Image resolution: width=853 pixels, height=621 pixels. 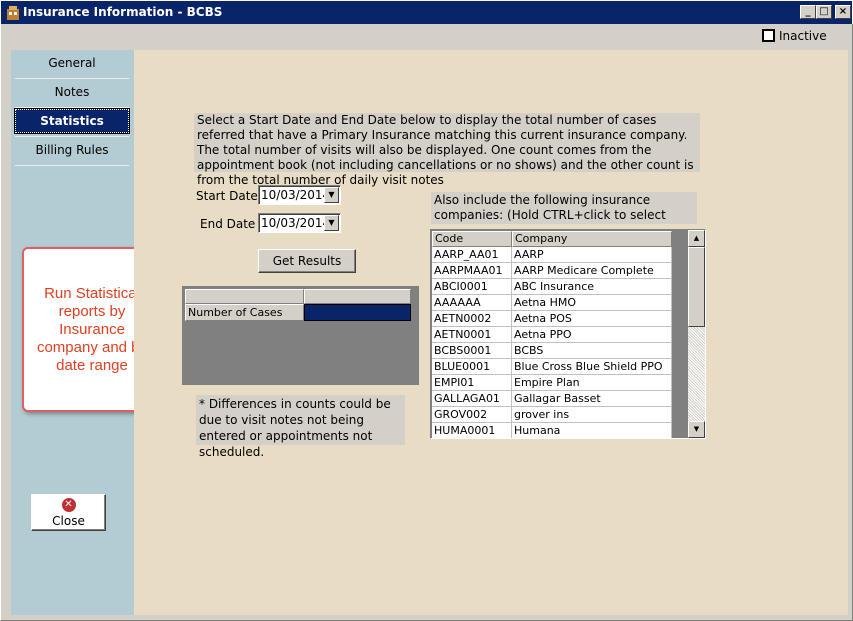 I want to click on table-row: ABCI0001 ABC Insurance, so click(x=552, y=287).